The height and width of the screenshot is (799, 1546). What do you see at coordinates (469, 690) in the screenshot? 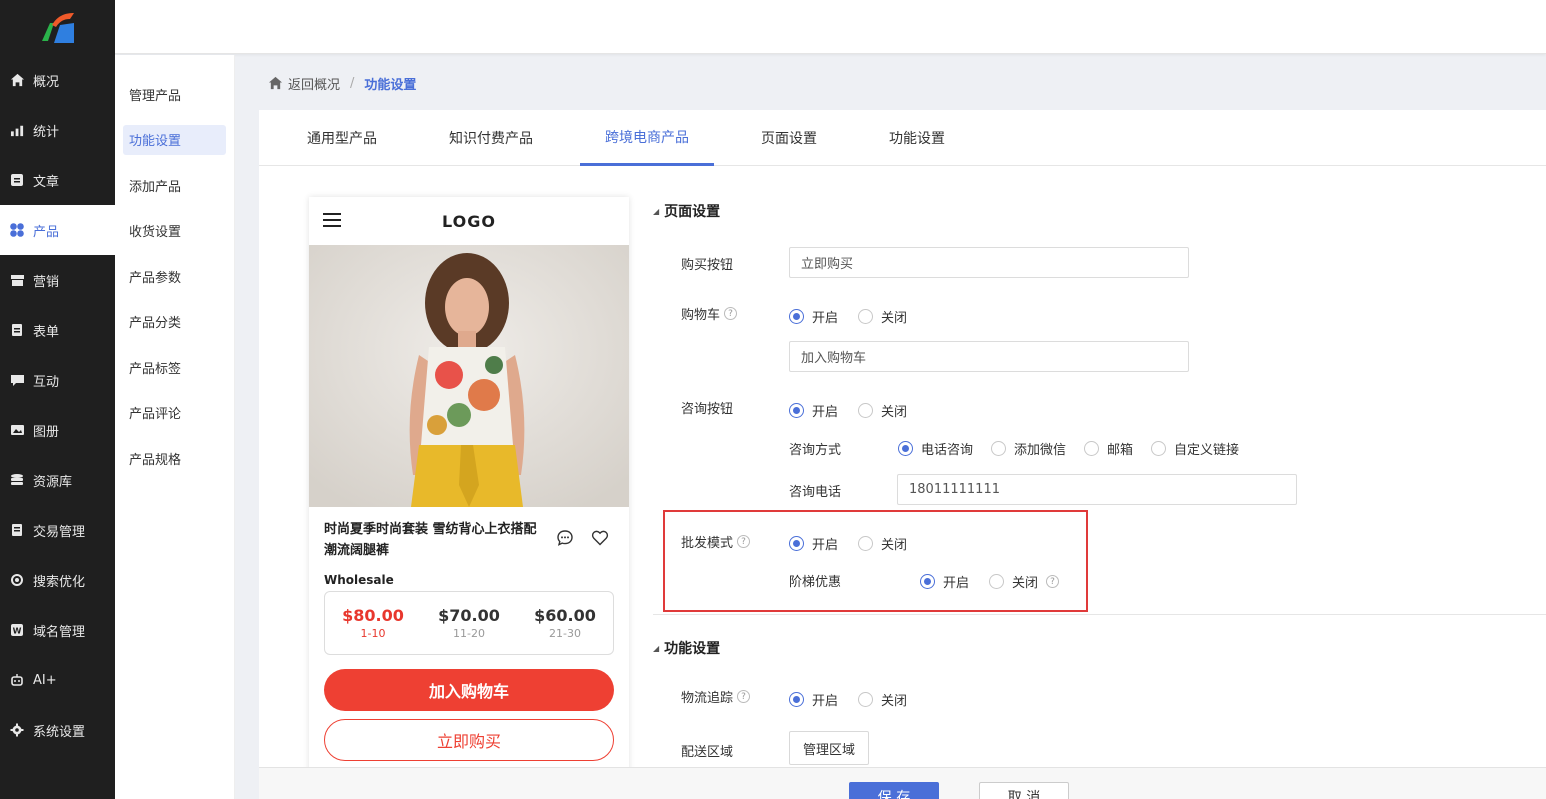
I see `add-to-cart-button: 加入购物车` at bounding box center [469, 690].